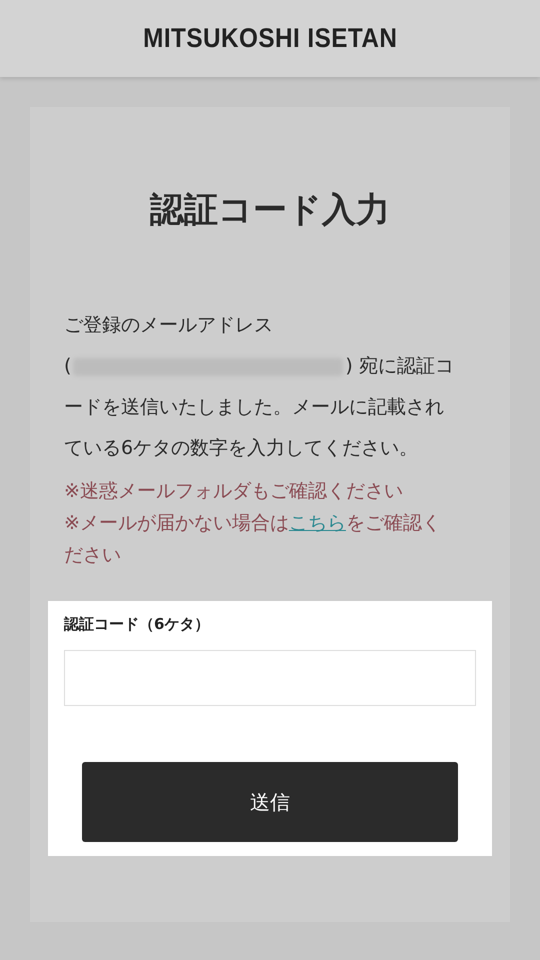 The image size is (540, 960). I want to click on note-text: ※迷惑メールフォルダもご確認ください, so click(234, 491).